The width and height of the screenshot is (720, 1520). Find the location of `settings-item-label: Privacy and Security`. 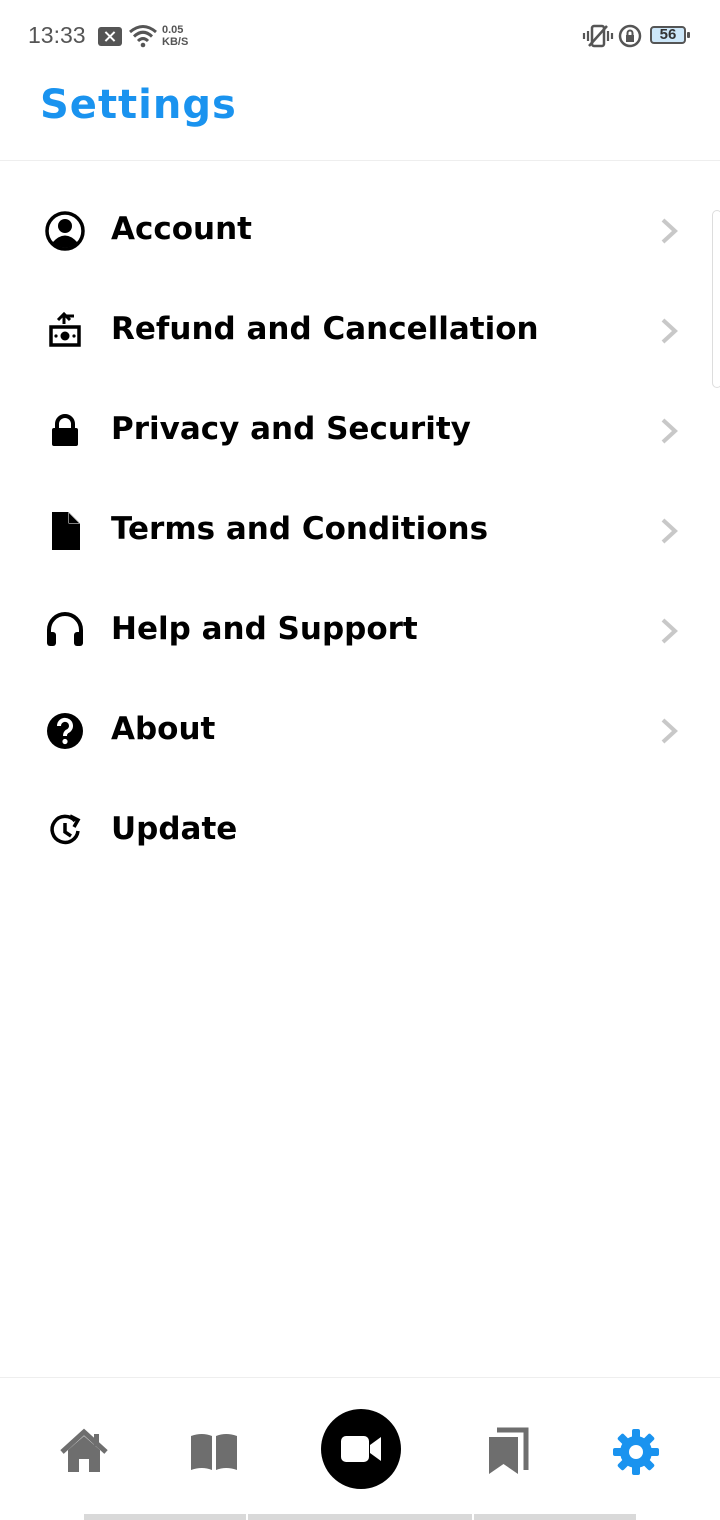

settings-item-label: Privacy and Security is located at coordinates (291, 429).